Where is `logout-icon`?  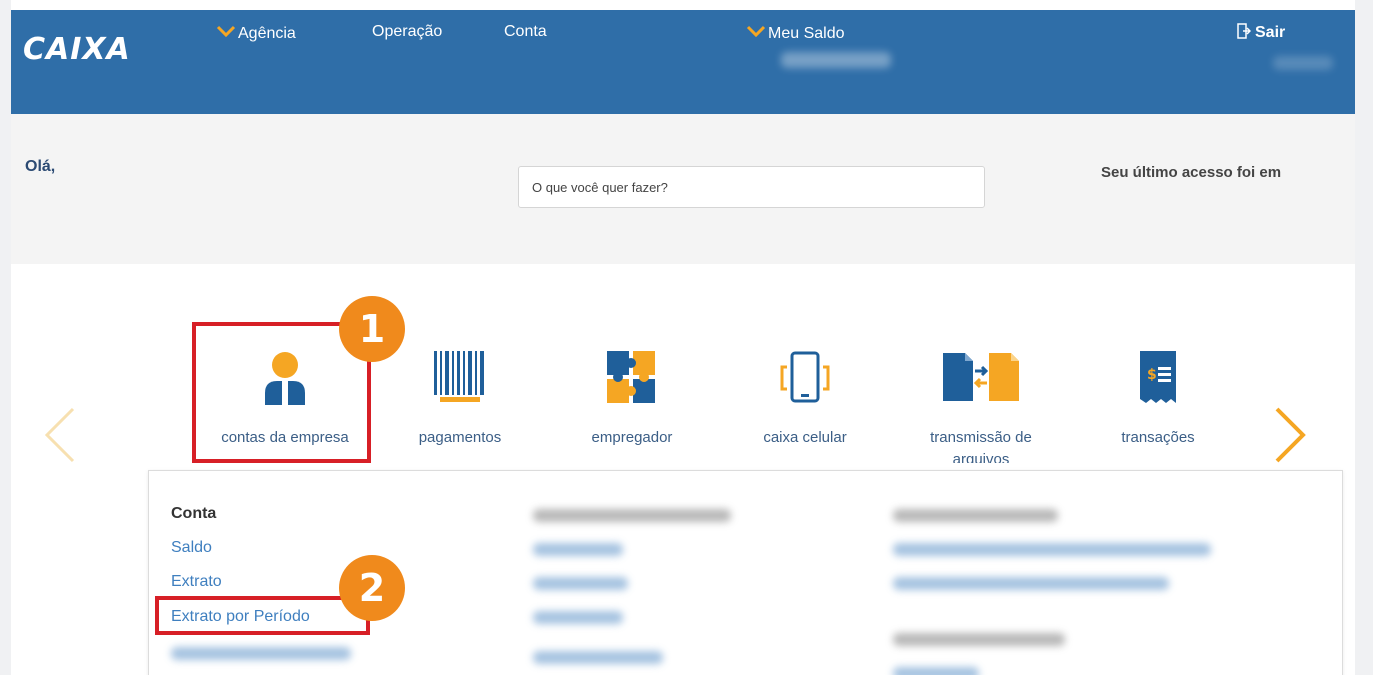
logout-icon is located at coordinates (1244, 31).